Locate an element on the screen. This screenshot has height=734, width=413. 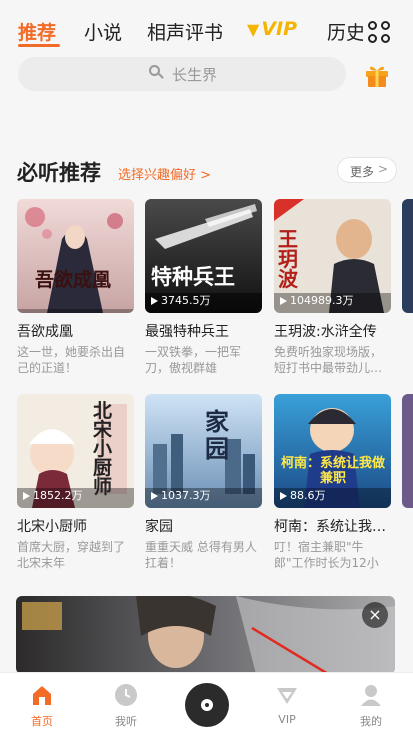
gift-icon is located at coordinates (377, 75).